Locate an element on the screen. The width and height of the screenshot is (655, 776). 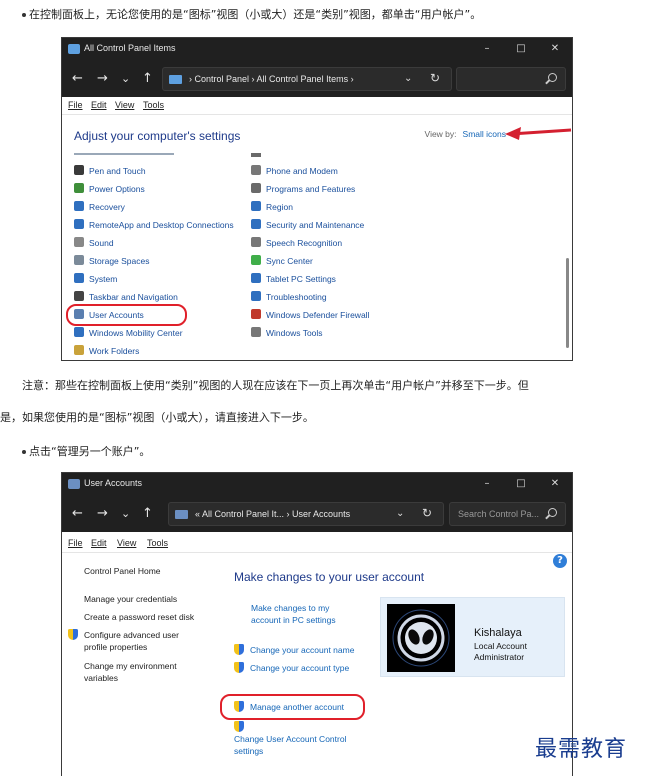
search-input is located at coordinates (511, 79).